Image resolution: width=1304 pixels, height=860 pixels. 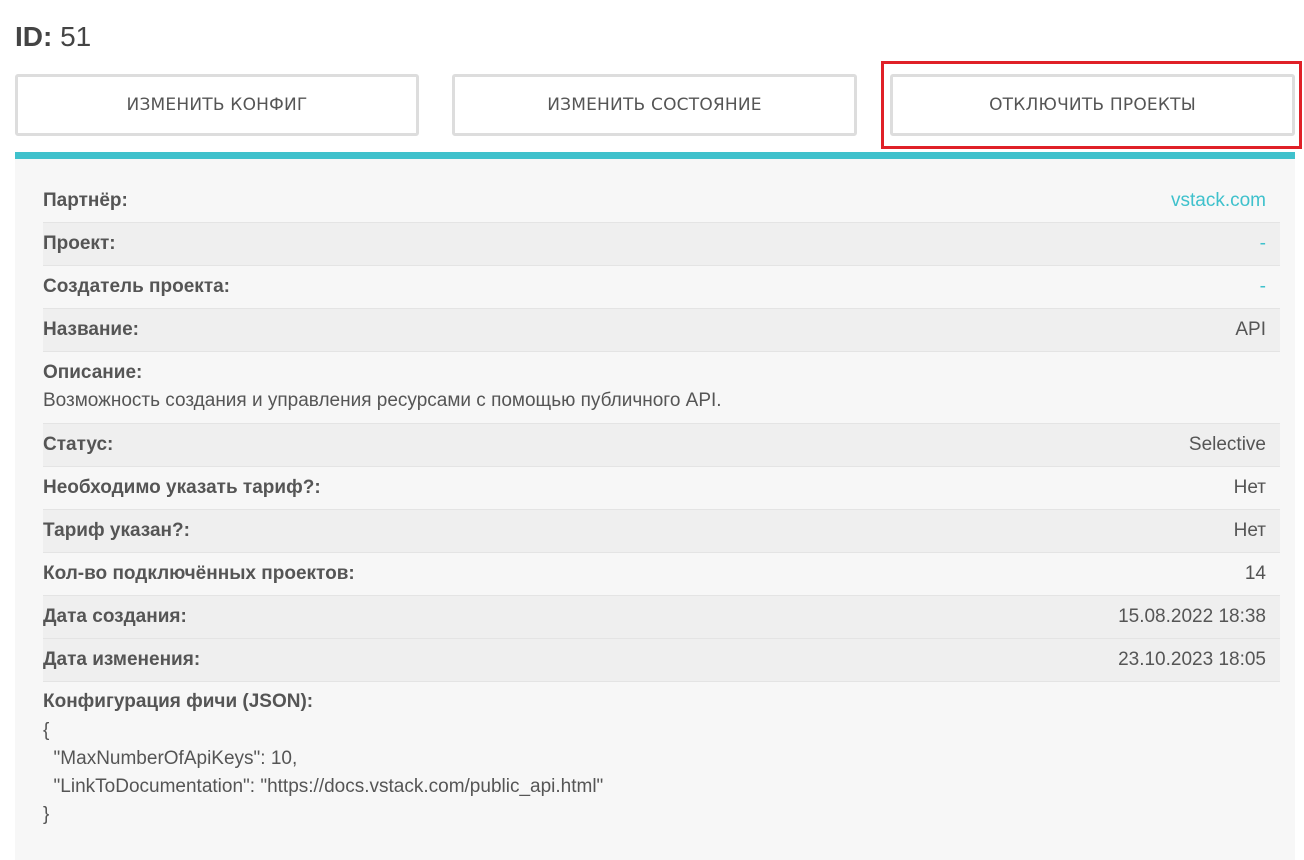 I want to click on detail-value: 15.08.2022 18:38, so click(x=1192, y=616).